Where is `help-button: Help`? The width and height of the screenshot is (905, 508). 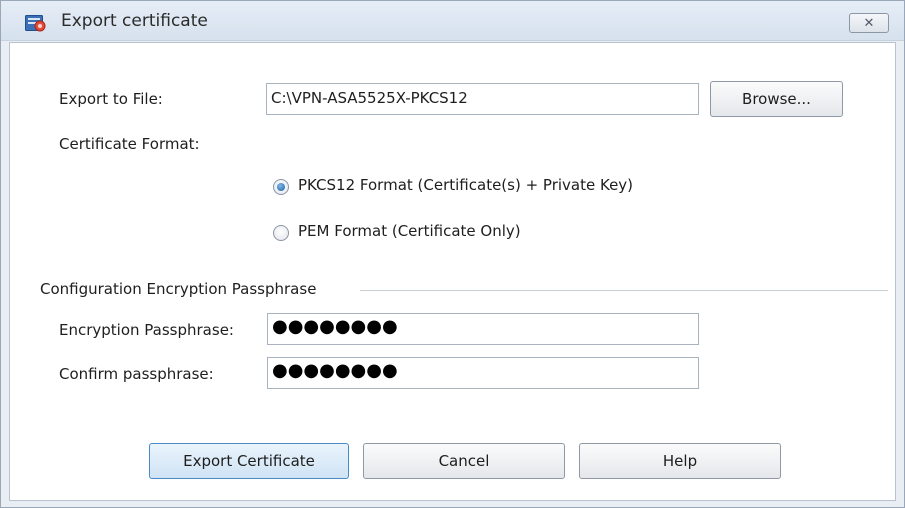 help-button: Help is located at coordinates (680, 461).